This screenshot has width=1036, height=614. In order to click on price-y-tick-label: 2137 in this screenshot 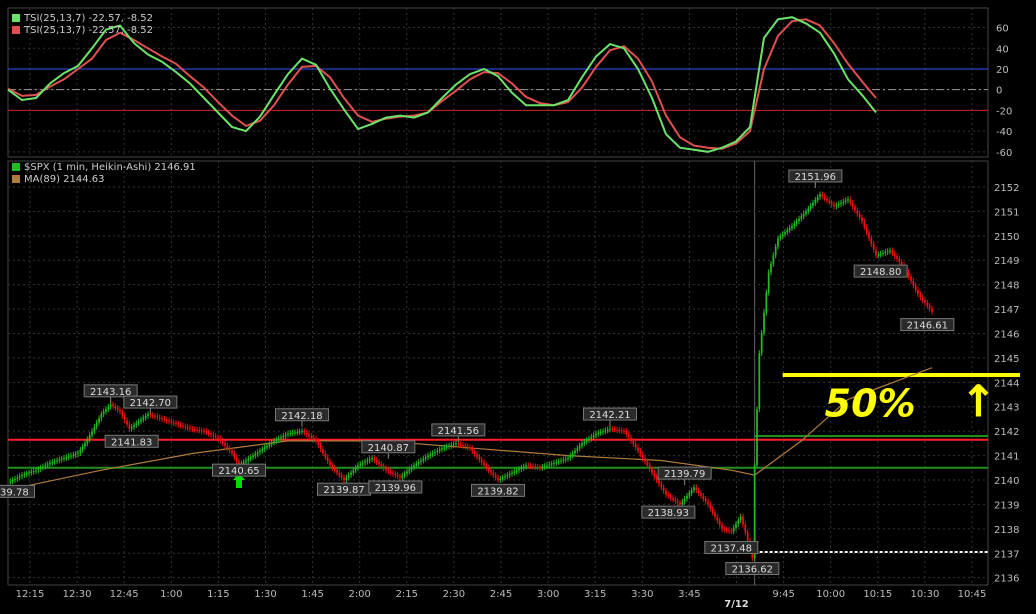, I will do `click(1006, 554)`.